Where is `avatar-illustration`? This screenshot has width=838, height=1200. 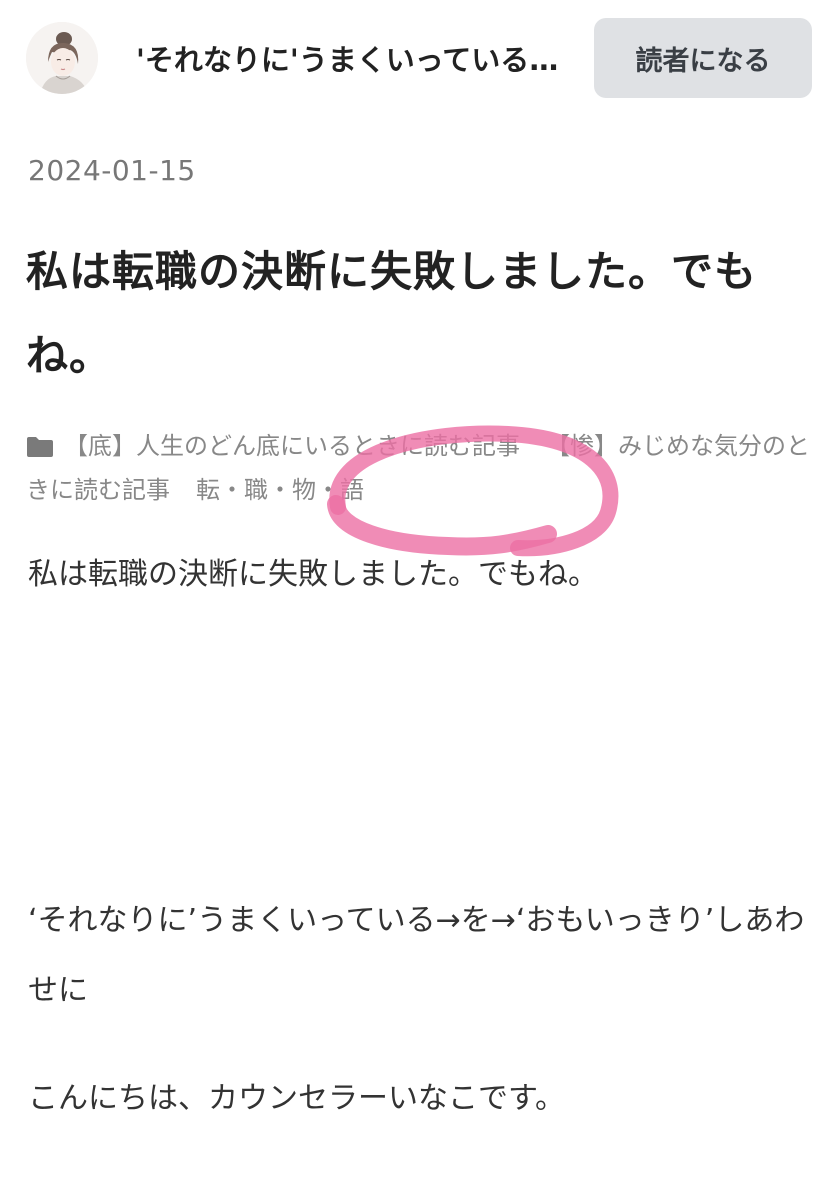 avatar-illustration is located at coordinates (62, 58).